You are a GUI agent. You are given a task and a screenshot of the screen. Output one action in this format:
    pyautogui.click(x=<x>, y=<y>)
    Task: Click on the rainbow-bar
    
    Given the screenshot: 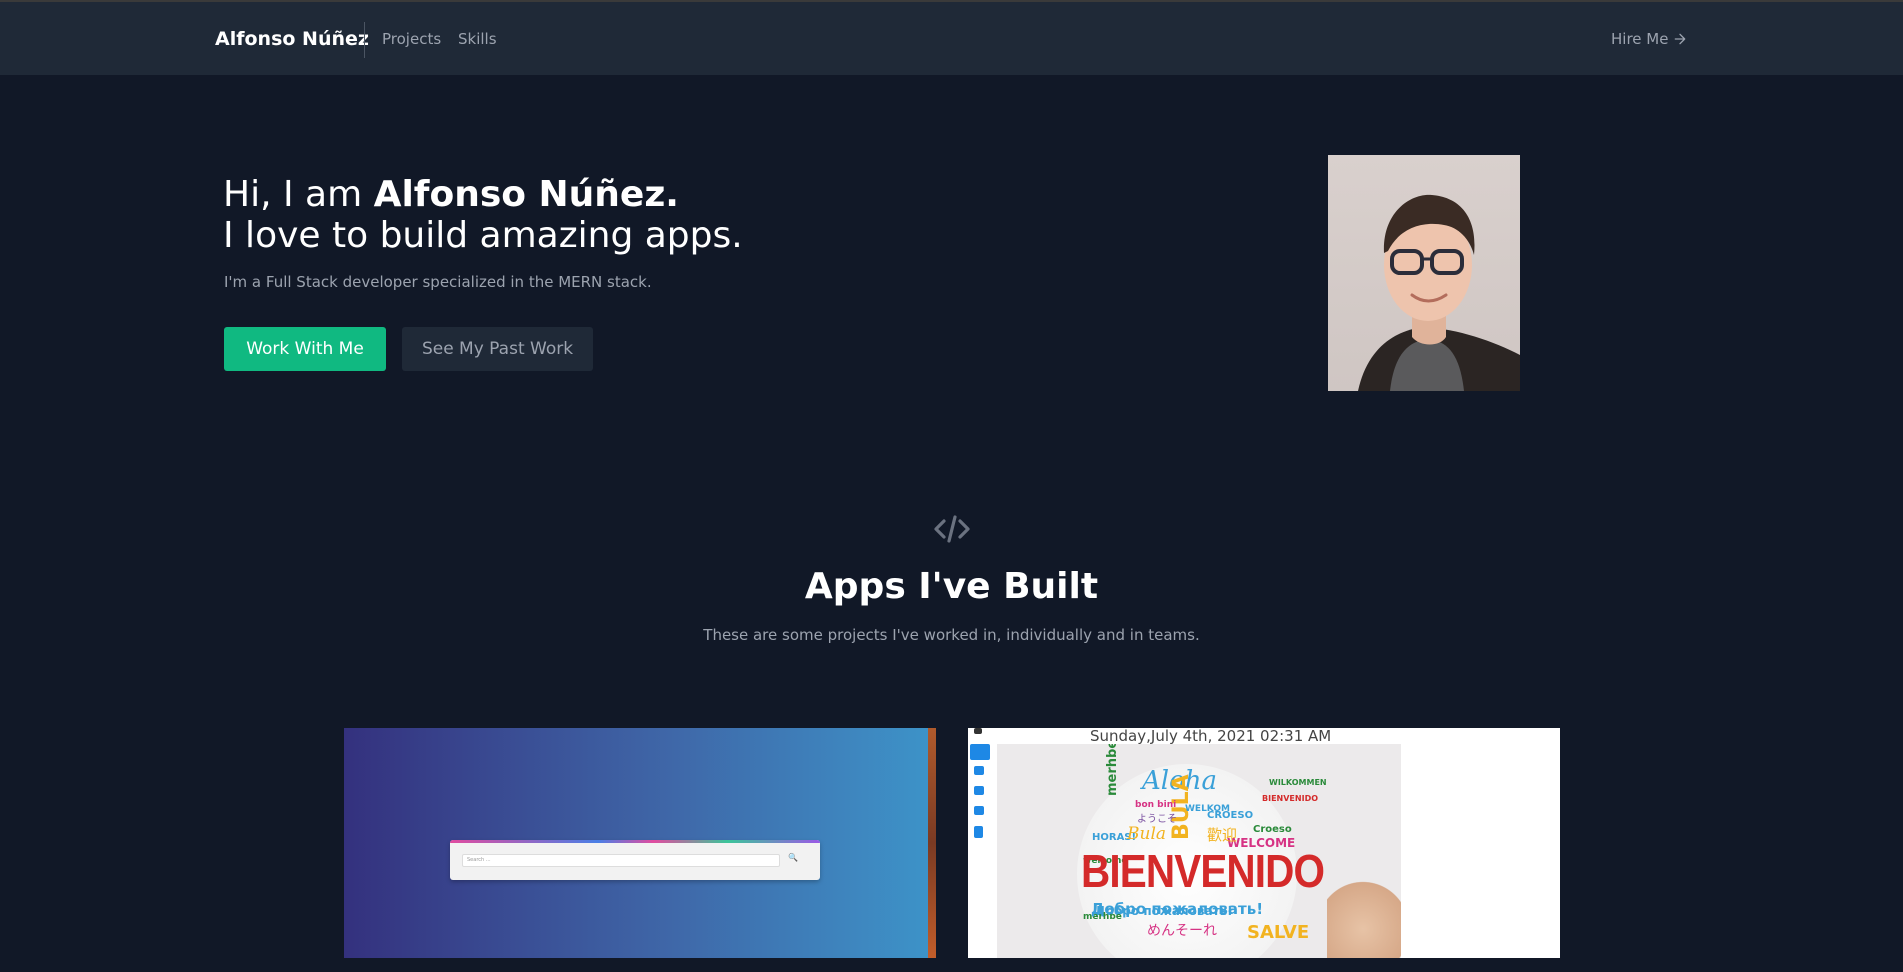 What is the action you would take?
    pyautogui.click(x=635, y=841)
    